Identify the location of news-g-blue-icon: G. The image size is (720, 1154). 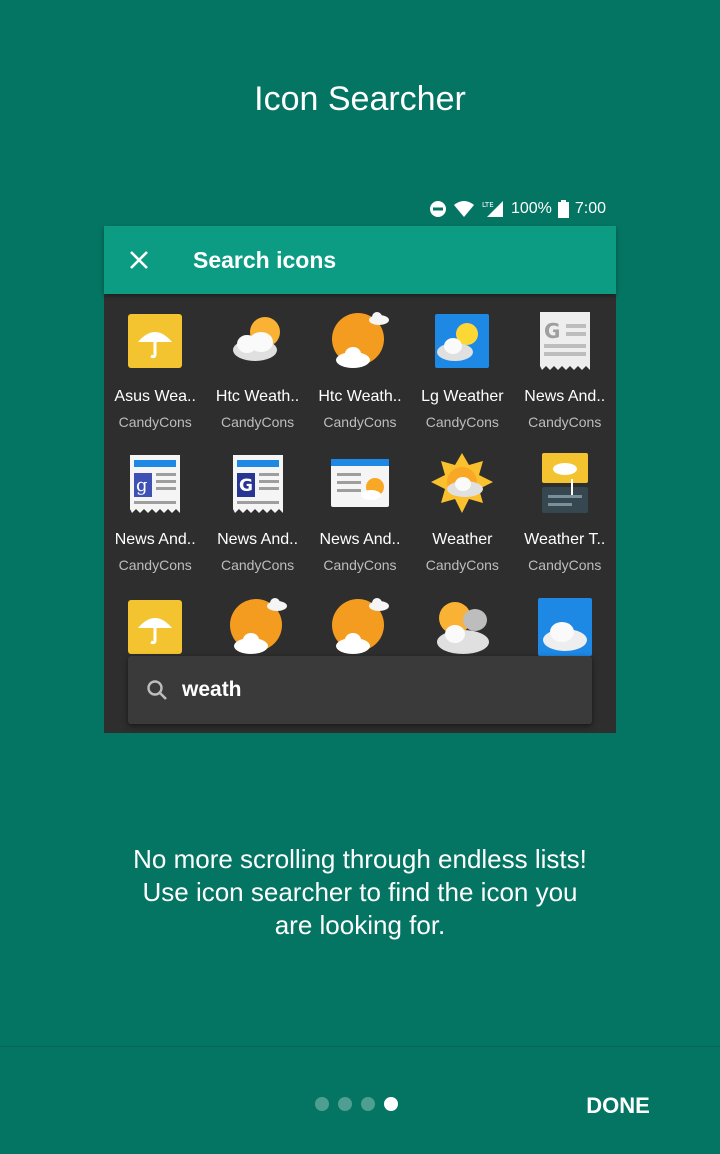
(257, 484).